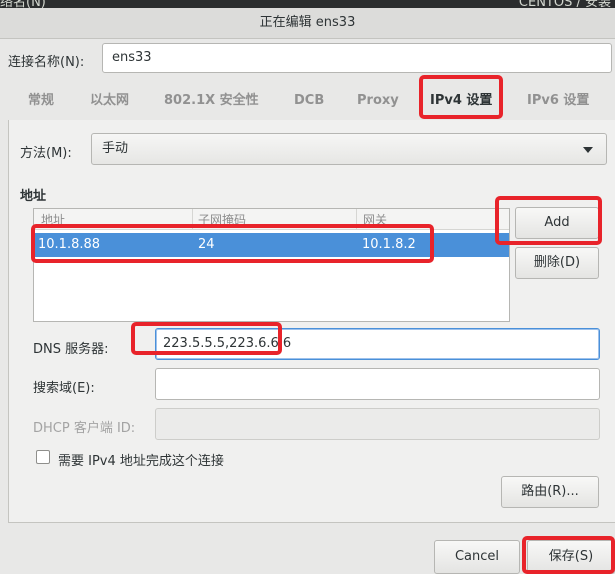  What do you see at coordinates (109, 101) in the screenshot?
I see `tab-ethernet: 以太网` at bounding box center [109, 101].